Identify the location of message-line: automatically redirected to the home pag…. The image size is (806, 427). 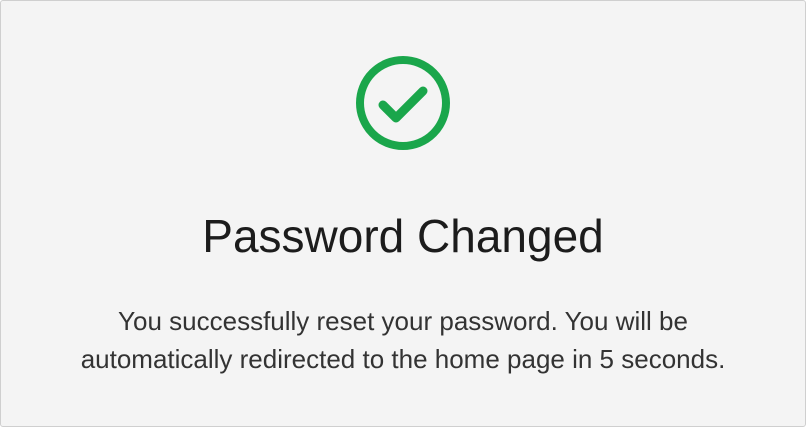
(403, 359).